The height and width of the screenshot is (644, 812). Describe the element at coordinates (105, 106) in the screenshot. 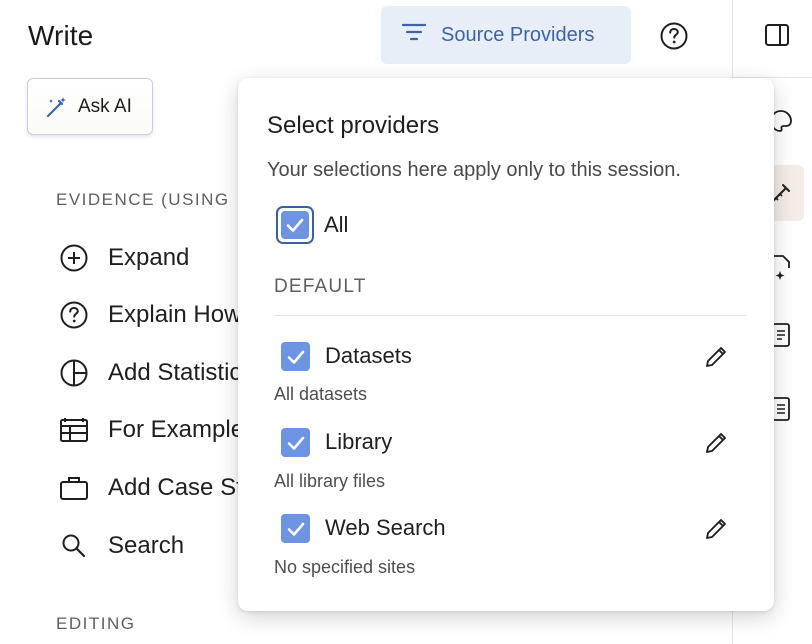

I see `ask-ai-label: Ask AI` at that location.